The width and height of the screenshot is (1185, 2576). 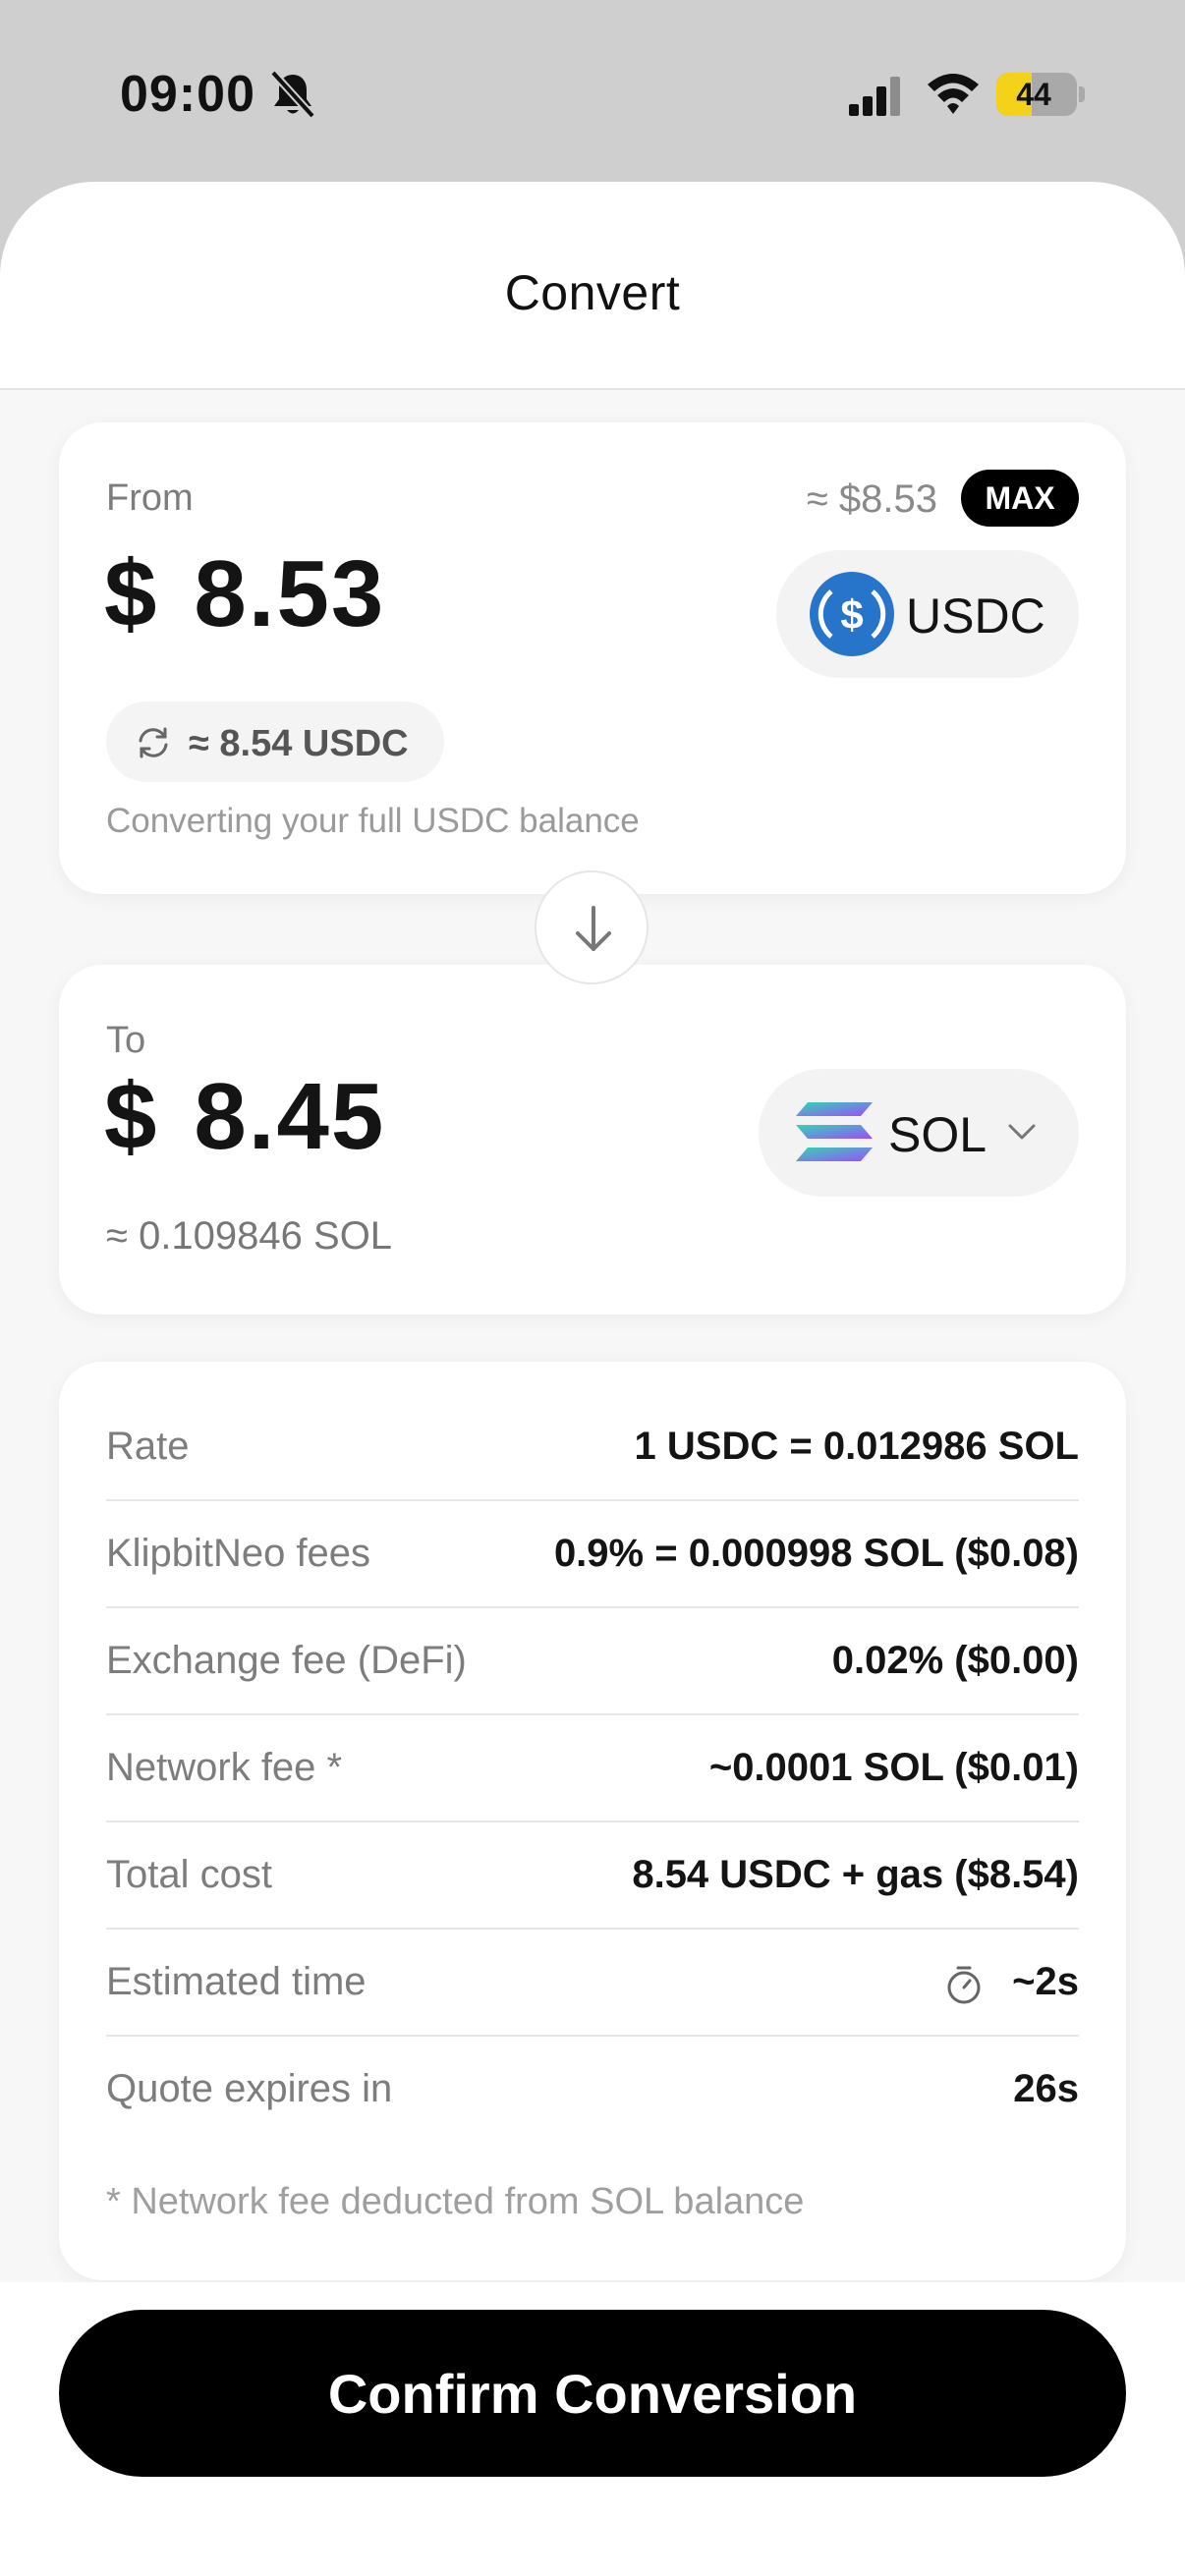 I want to click on battery-tip, so click(x=1082, y=94).